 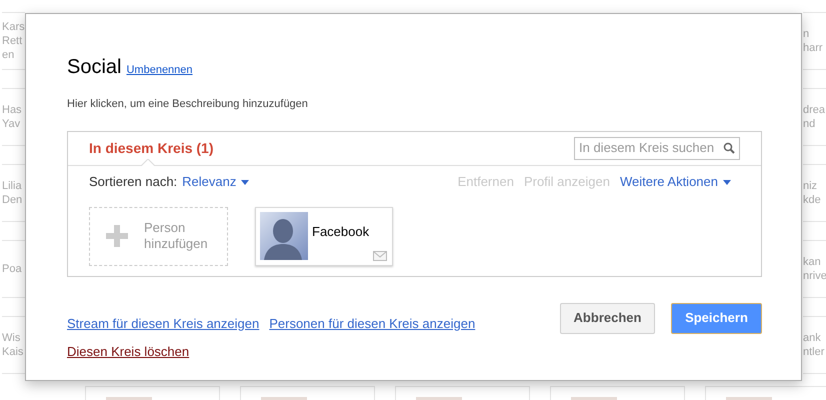 What do you see at coordinates (133, 182) in the screenshot?
I see `sort-label: Sortieren nach:` at bounding box center [133, 182].